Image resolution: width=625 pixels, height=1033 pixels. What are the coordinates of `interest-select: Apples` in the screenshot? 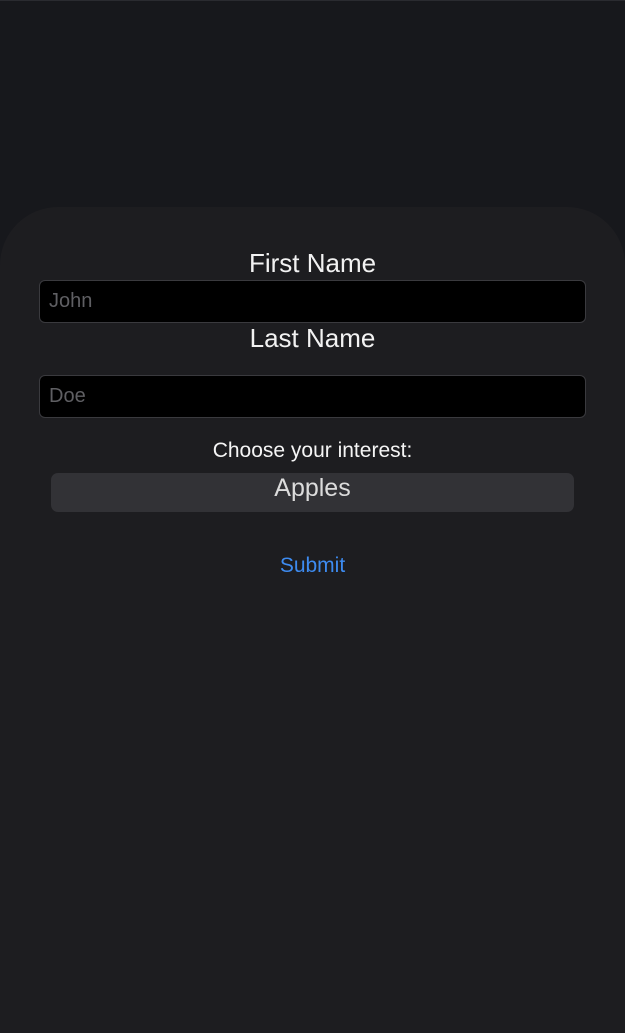 It's located at (312, 492).